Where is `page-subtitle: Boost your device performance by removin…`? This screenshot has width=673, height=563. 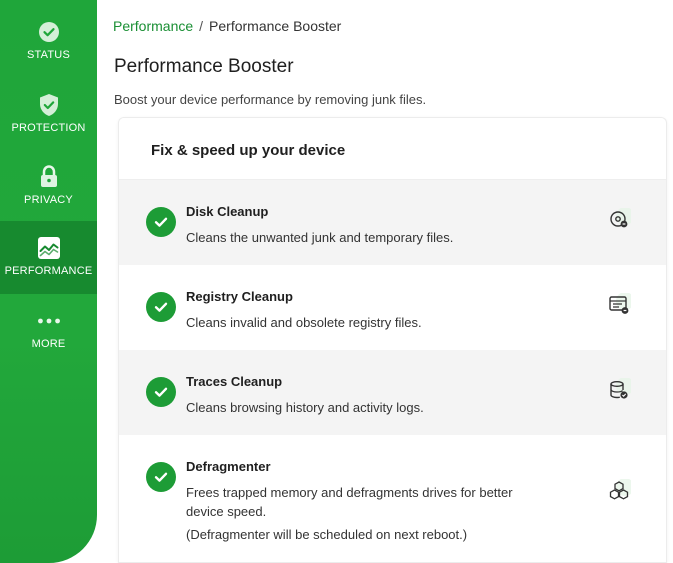
page-subtitle: Boost your device performance by removin… is located at coordinates (270, 99).